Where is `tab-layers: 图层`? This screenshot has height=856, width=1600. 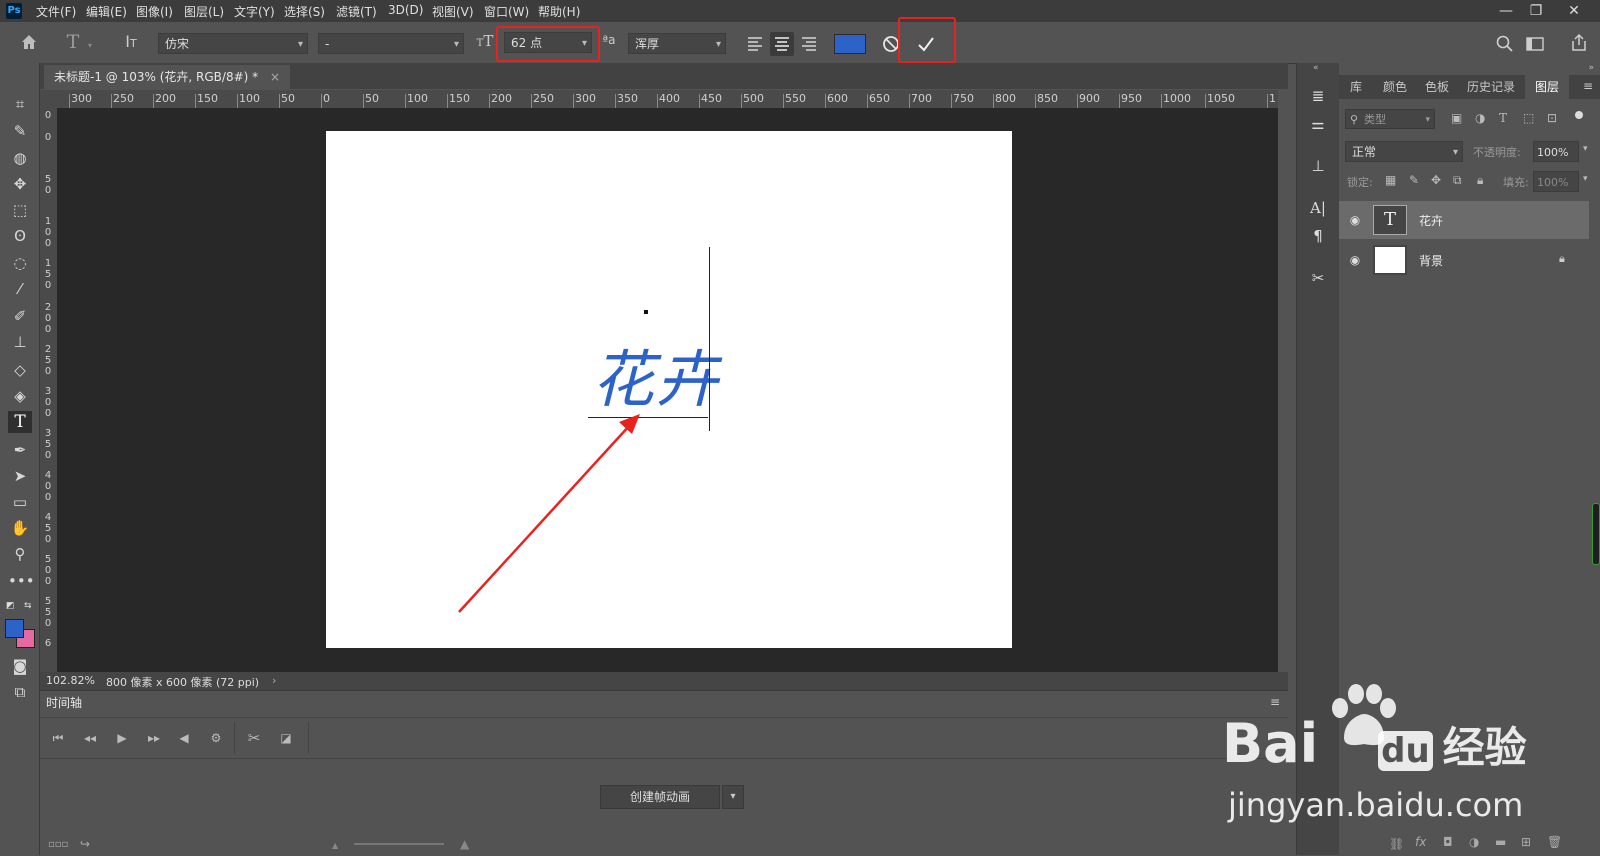
tab-layers: 图层 is located at coordinates (1547, 87).